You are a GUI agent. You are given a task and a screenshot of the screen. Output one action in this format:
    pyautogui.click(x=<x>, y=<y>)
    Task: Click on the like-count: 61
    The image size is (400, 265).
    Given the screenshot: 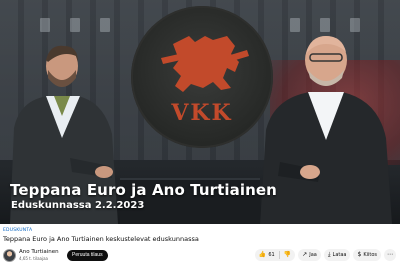 What is the action you would take?
    pyautogui.click(x=271, y=255)
    